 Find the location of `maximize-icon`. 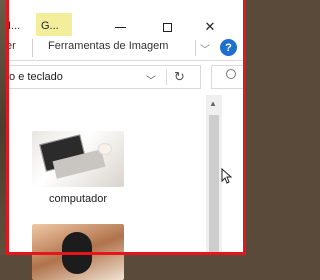

maximize-icon is located at coordinates (167, 27).